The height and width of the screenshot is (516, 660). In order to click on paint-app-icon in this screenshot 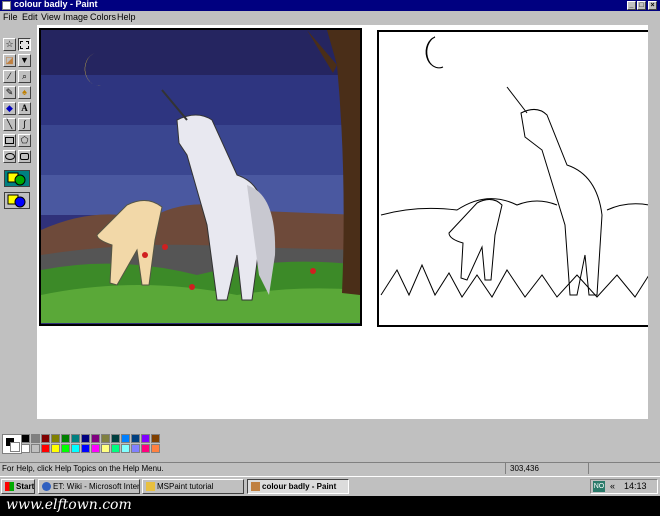, I will do `click(6, 5)`.